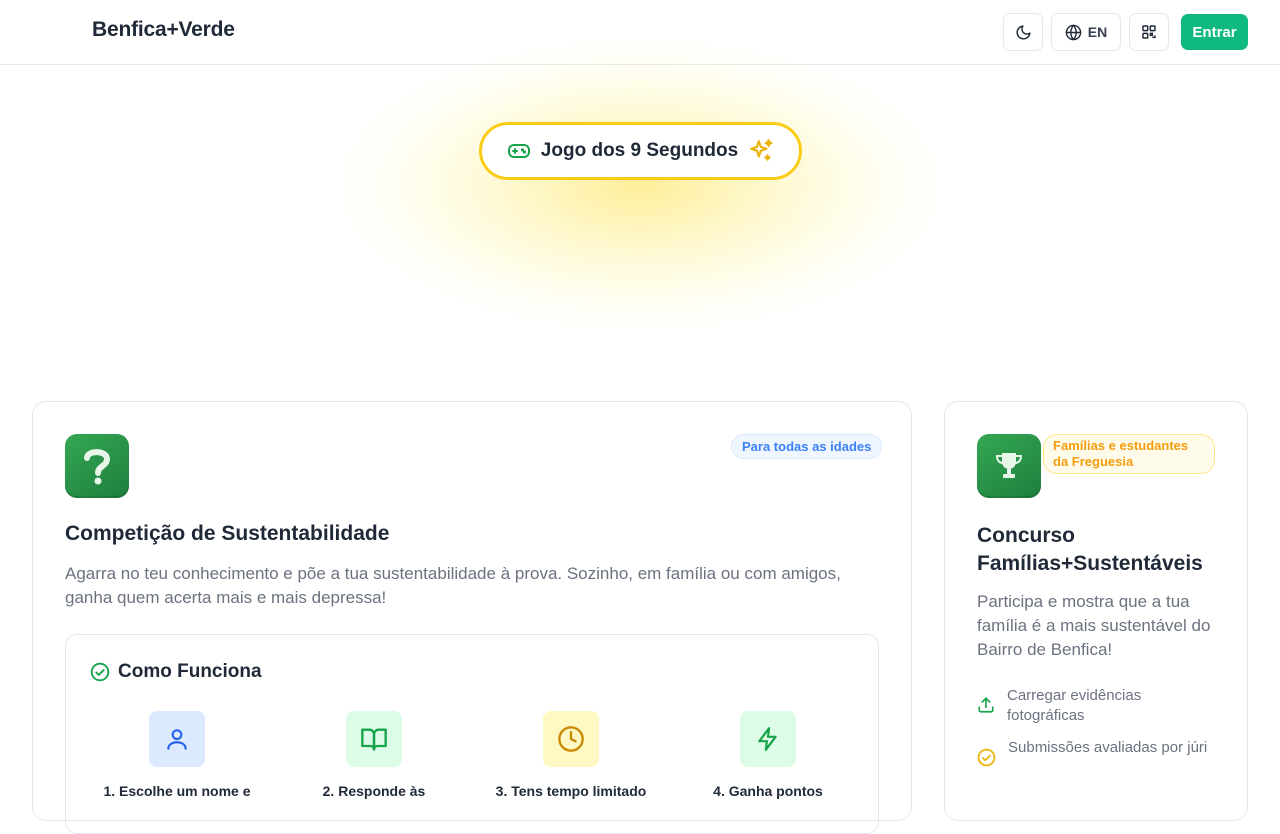 The width and height of the screenshot is (1280, 834). Describe the element at coordinates (374, 739) in the screenshot. I see `book-open-icon` at that location.